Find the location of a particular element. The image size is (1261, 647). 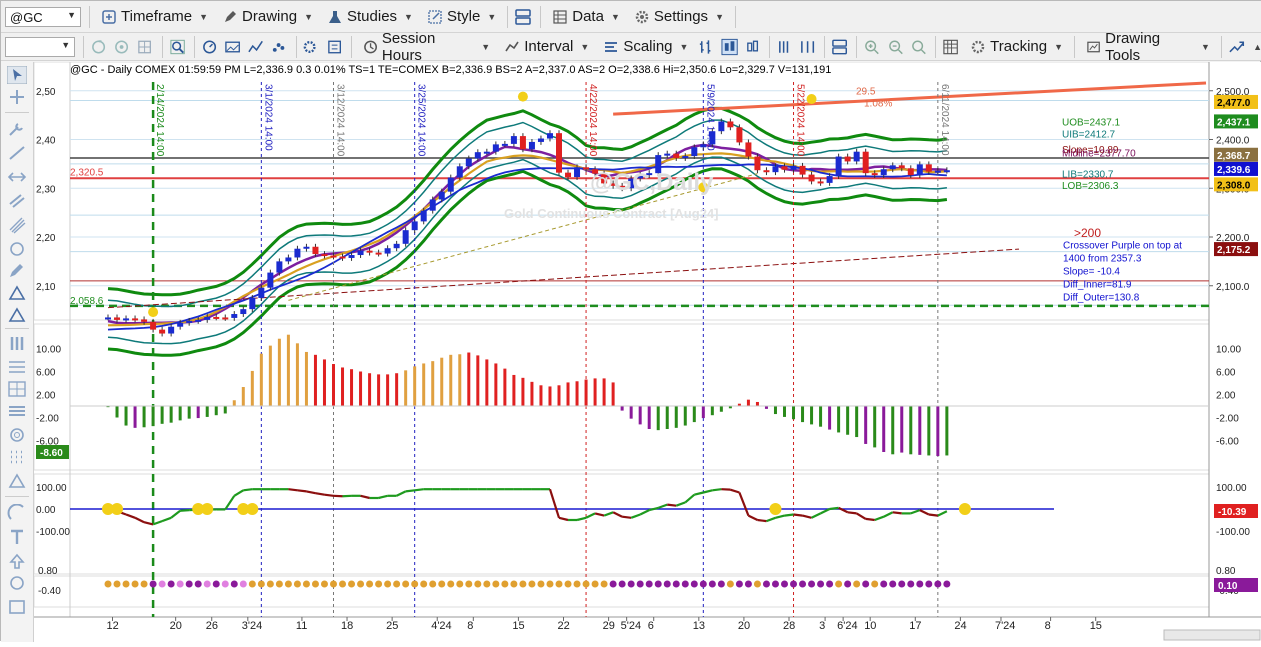

gear-icon is located at coordinates (310, 47).